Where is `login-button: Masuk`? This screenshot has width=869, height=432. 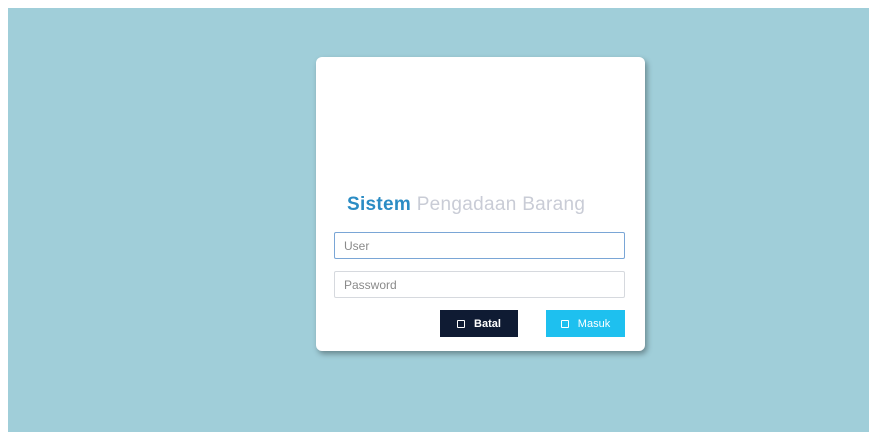 login-button: Masuk is located at coordinates (585, 323).